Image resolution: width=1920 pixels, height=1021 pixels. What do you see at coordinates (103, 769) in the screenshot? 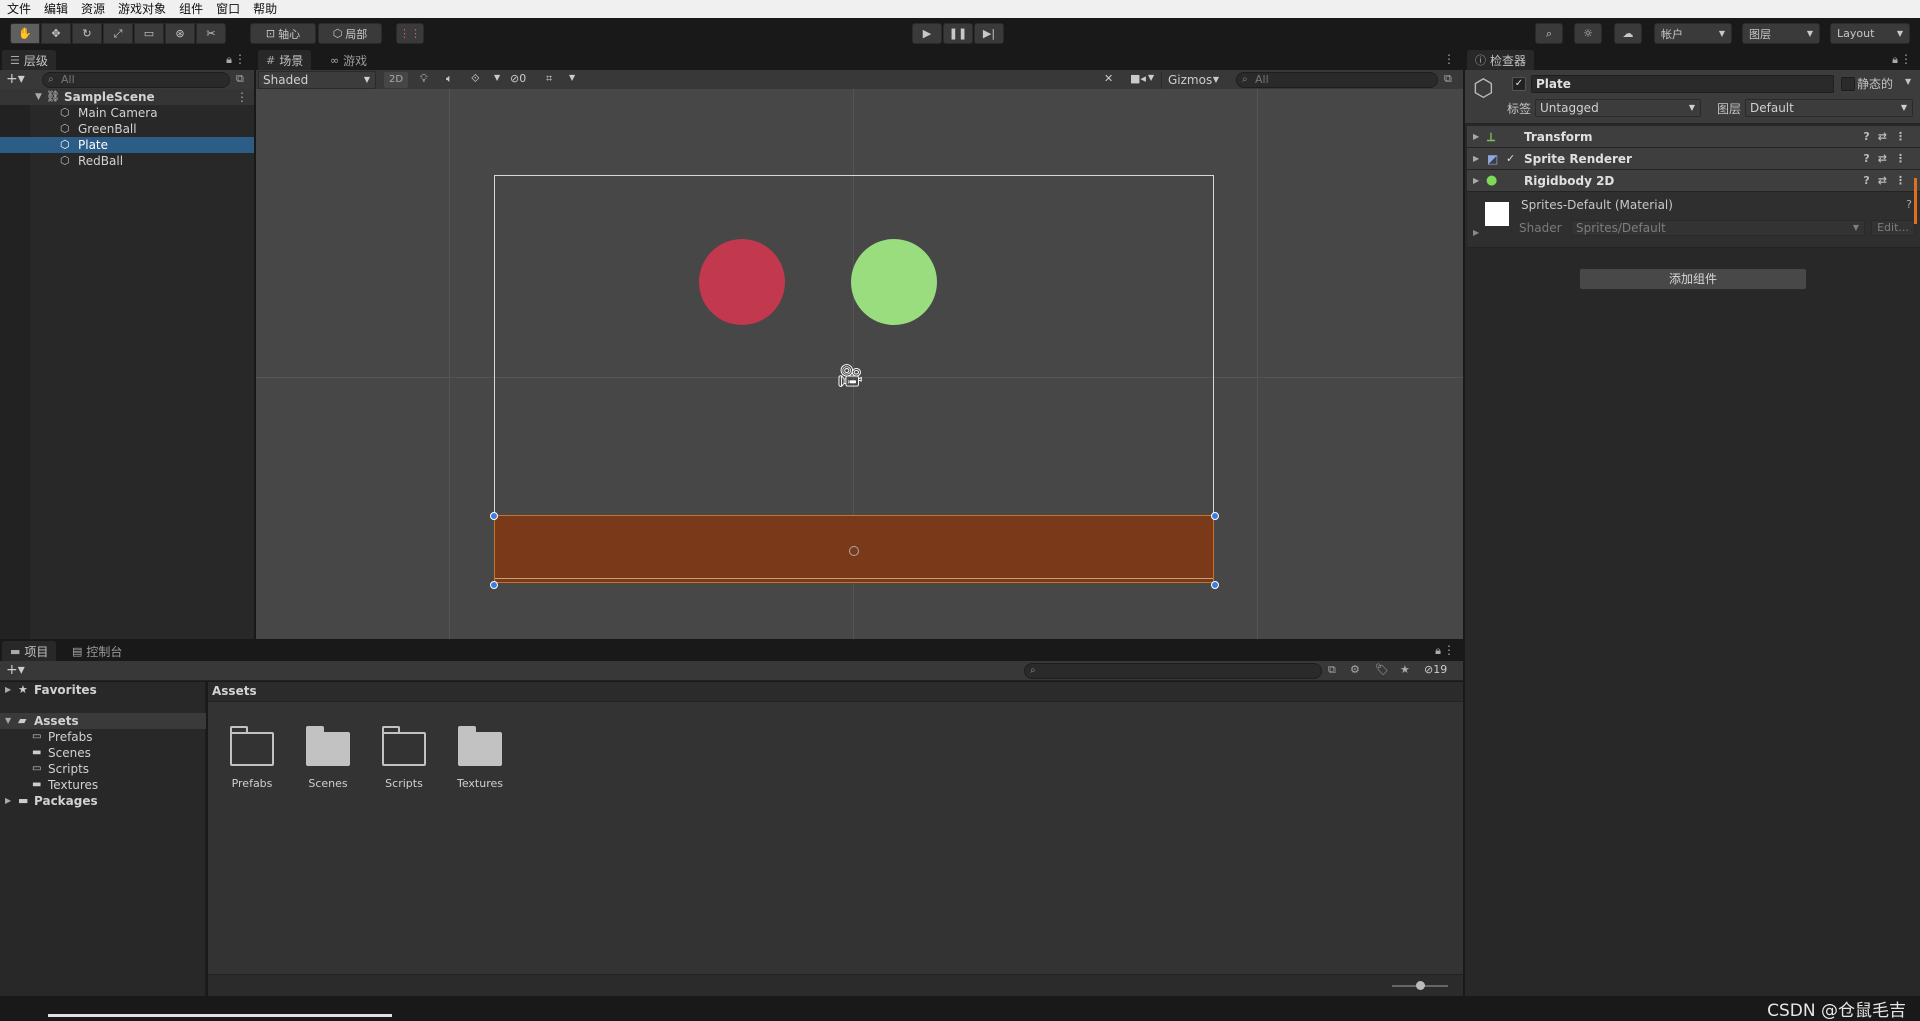
I see `tree-item-scripts: ▭ Scripts` at bounding box center [103, 769].